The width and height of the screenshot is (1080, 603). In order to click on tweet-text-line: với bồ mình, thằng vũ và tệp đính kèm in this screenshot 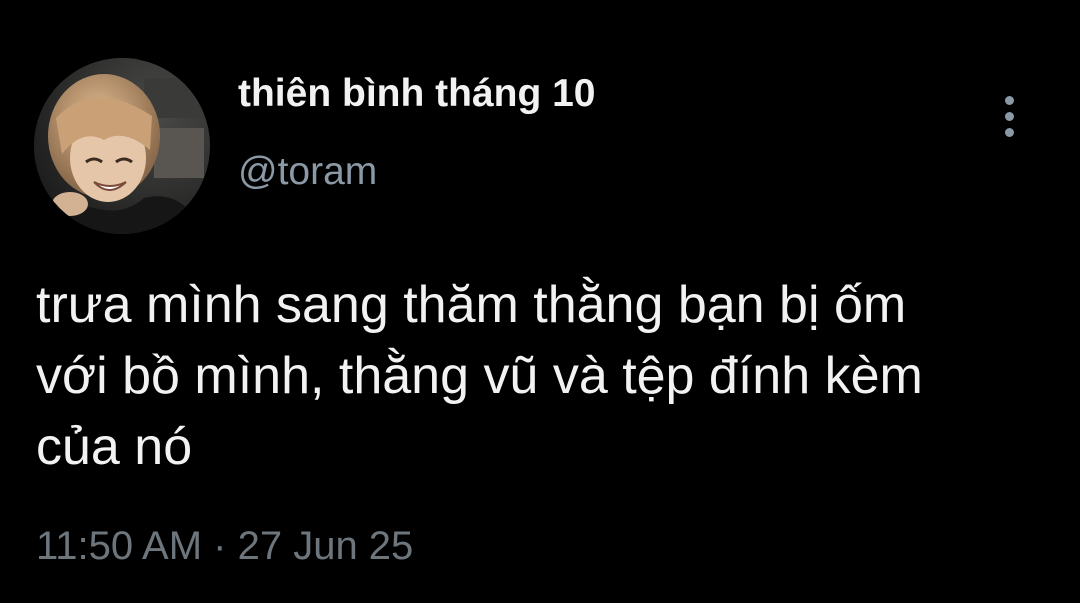, I will do `click(479, 376)`.